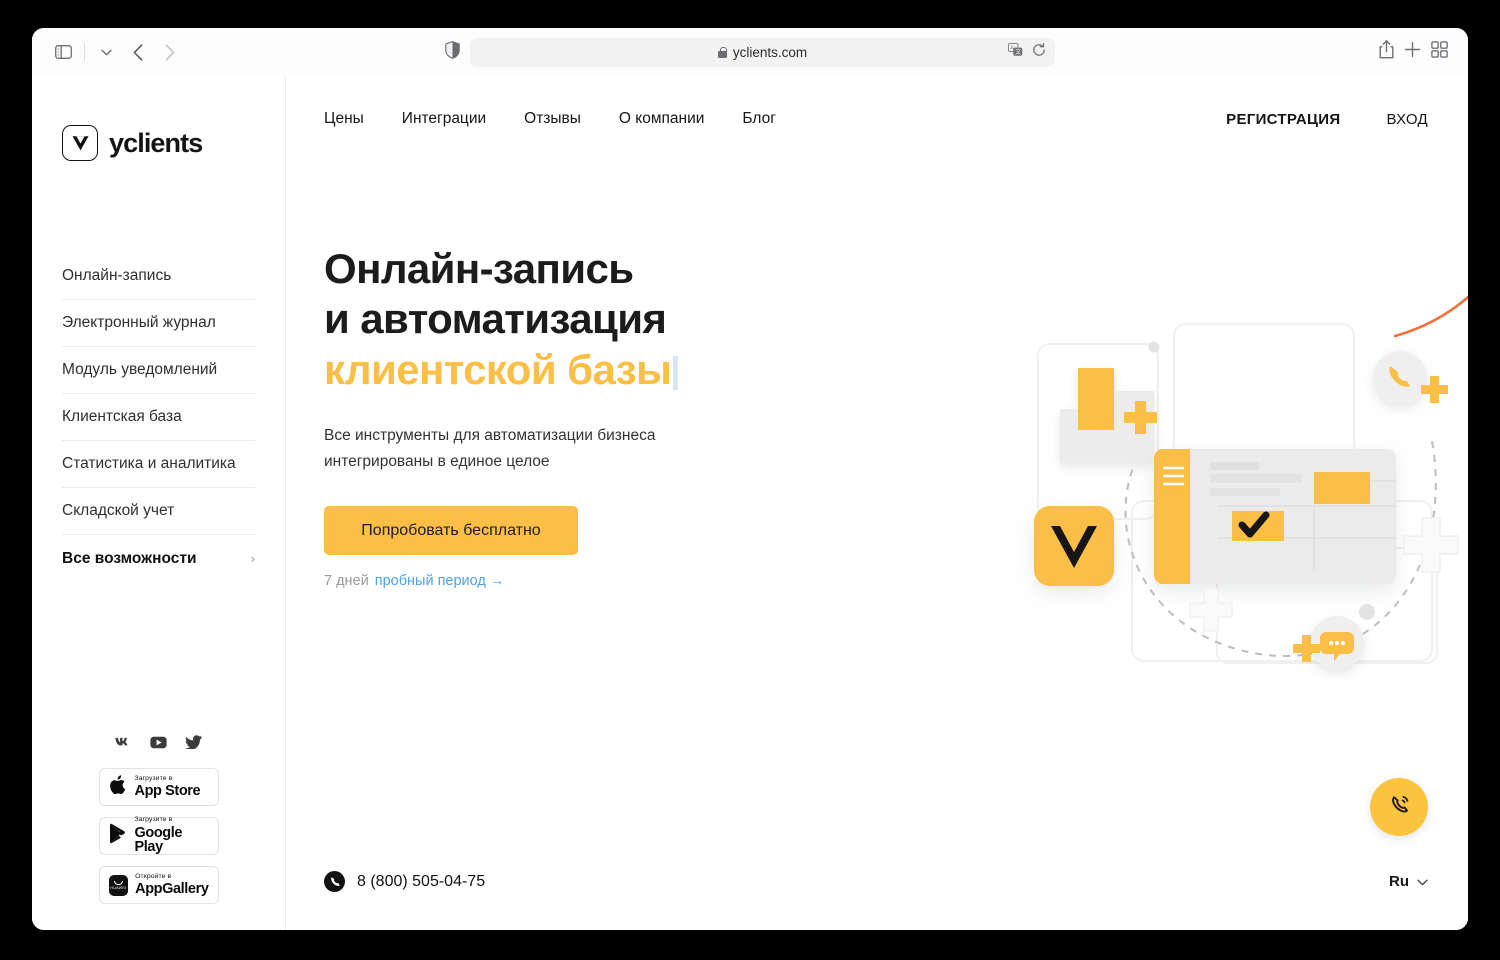  What do you see at coordinates (552, 119) in the screenshot?
I see `nav-link-reviews: Отзывы` at bounding box center [552, 119].